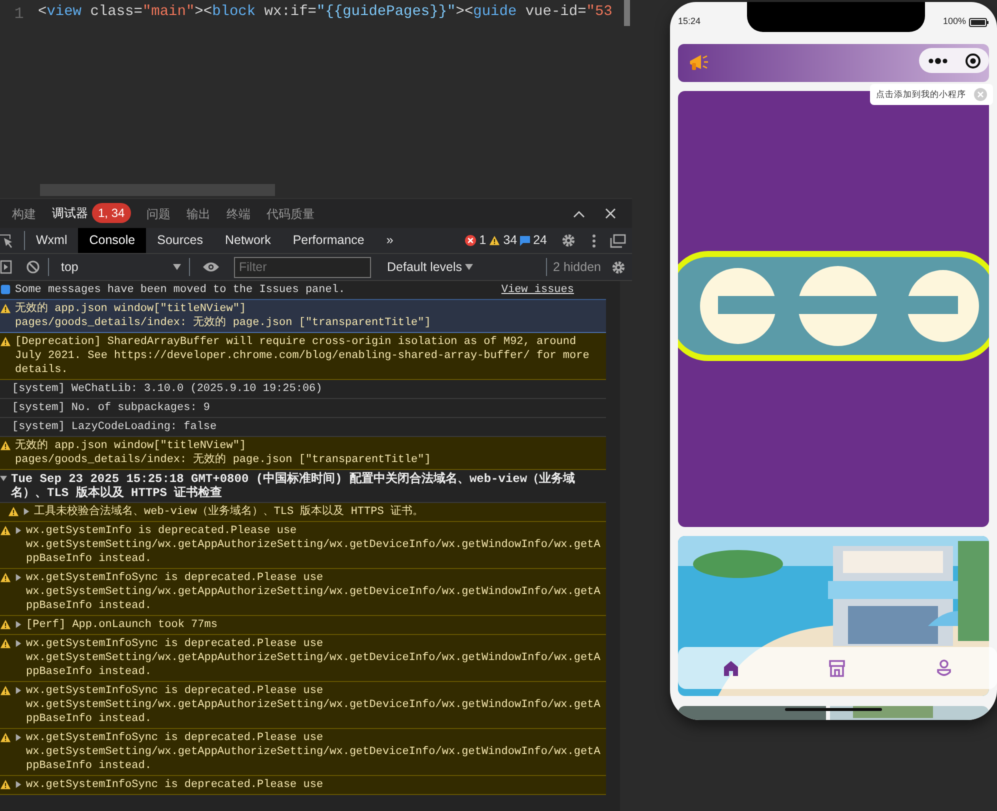 The height and width of the screenshot is (811, 997). What do you see at coordinates (482, 241) in the screenshot?
I see `error-count: 1` at bounding box center [482, 241].